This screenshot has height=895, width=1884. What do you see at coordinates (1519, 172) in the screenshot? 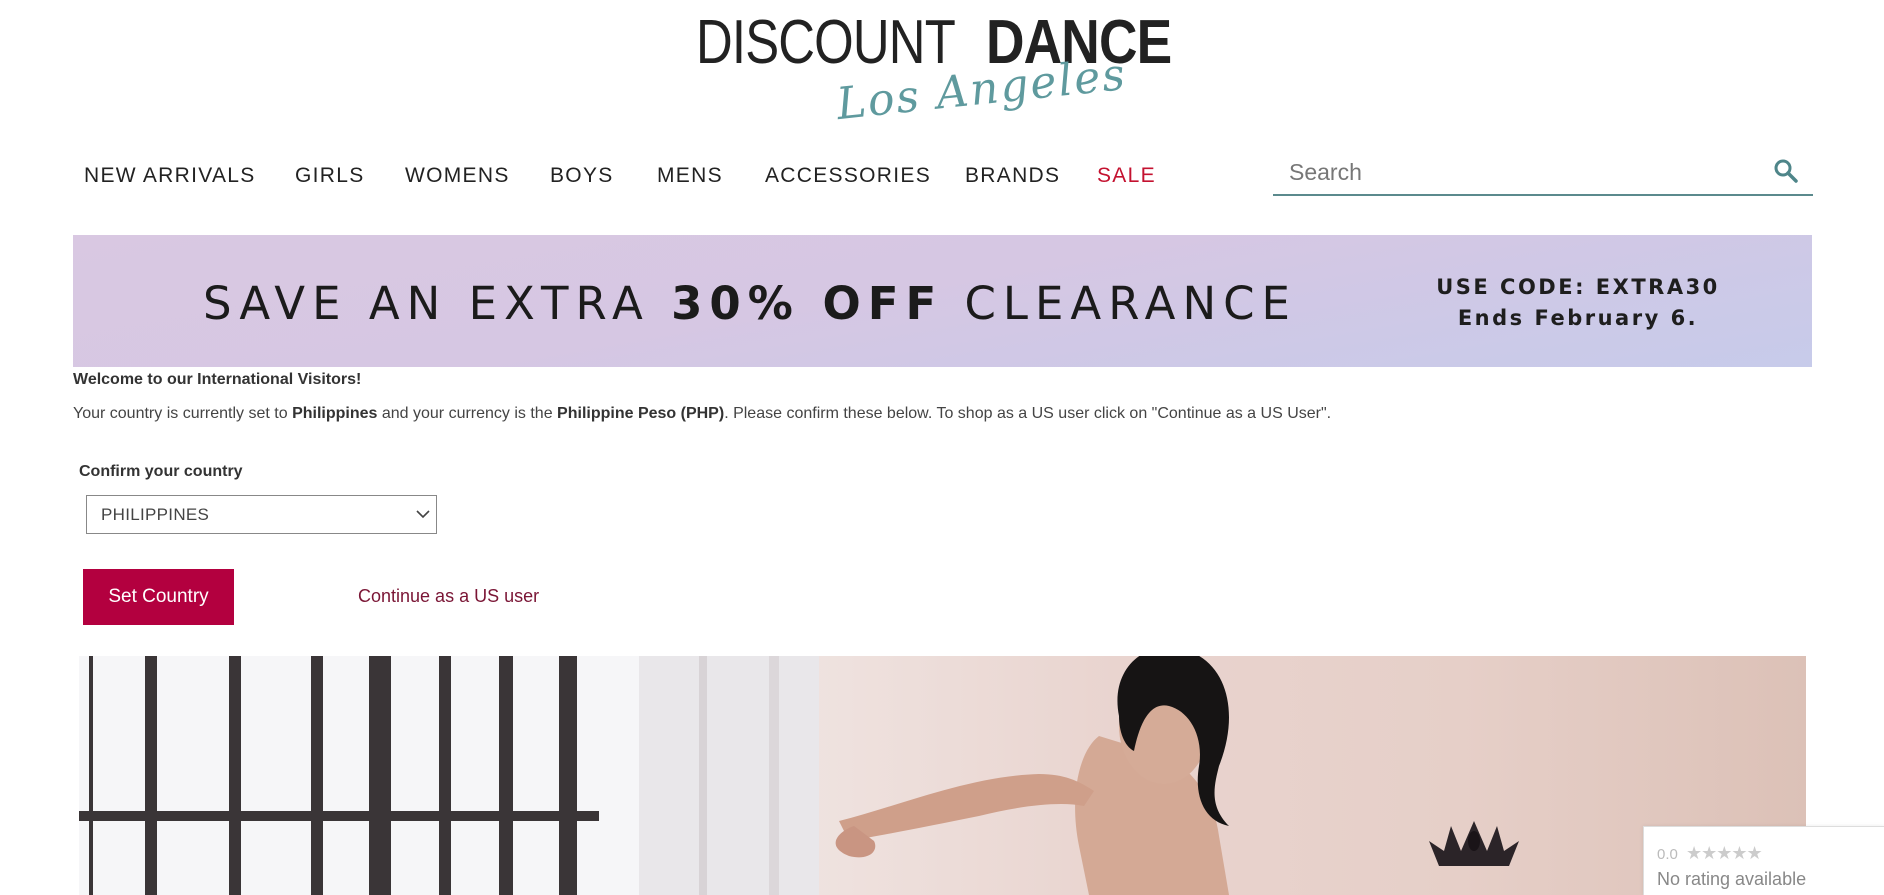
I see `search-input` at bounding box center [1519, 172].